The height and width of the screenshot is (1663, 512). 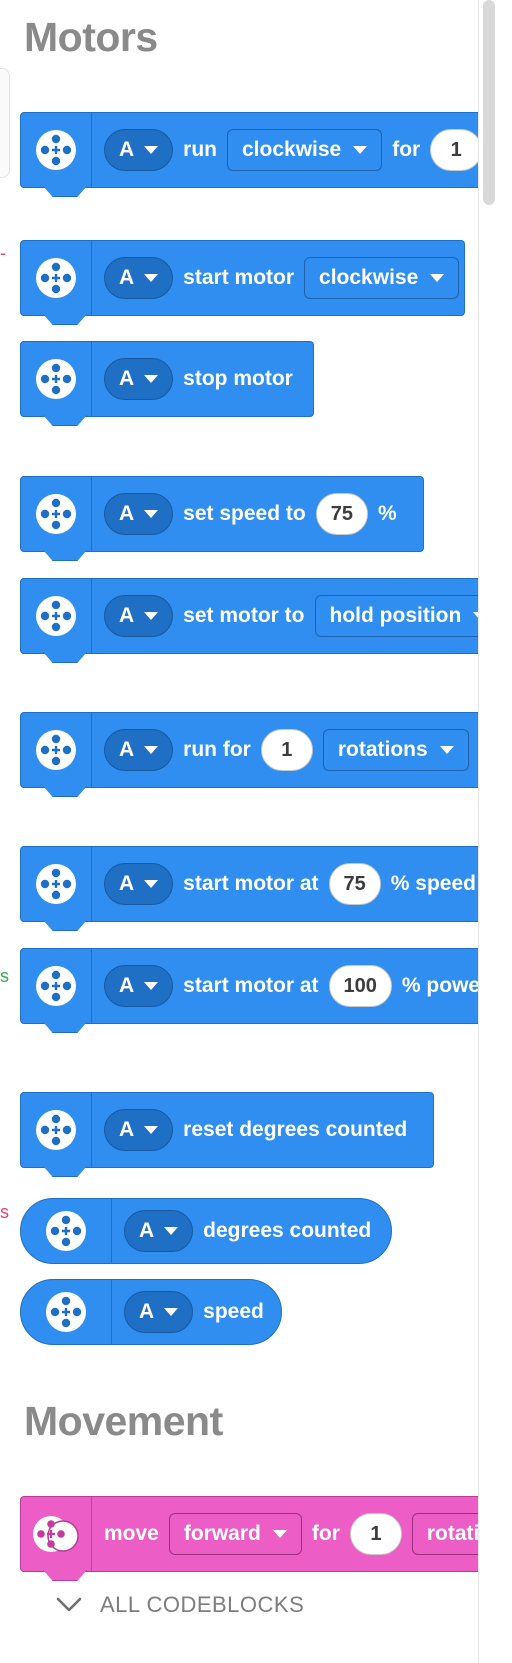 What do you see at coordinates (217, 749) in the screenshot?
I see `block-label: run for` at bounding box center [217, 749].